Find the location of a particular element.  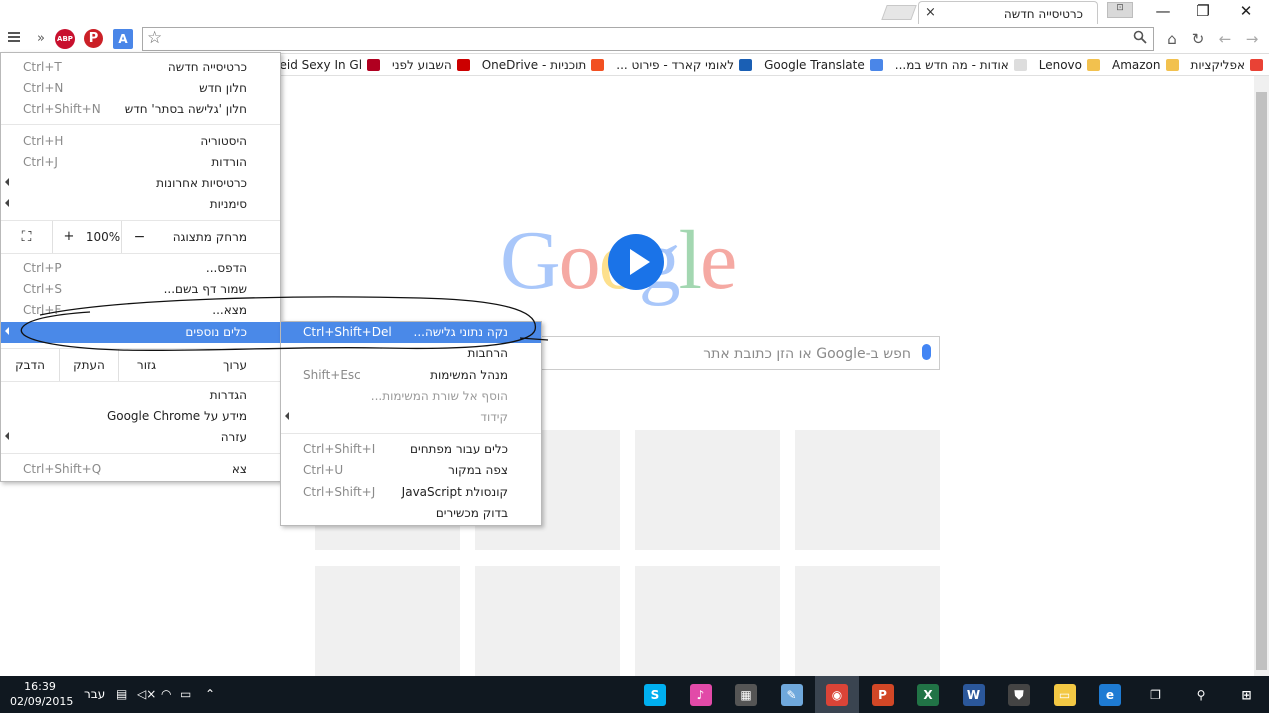

menu-item-downloads: הורדות Ctrl+J is located at coordinates (140, 162).